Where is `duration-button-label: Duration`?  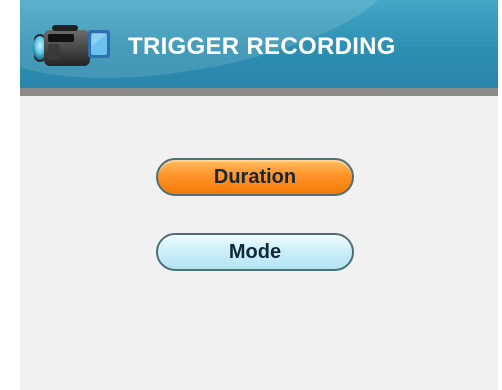
duration-button-label: Duration is located at coordinates (255, 177).